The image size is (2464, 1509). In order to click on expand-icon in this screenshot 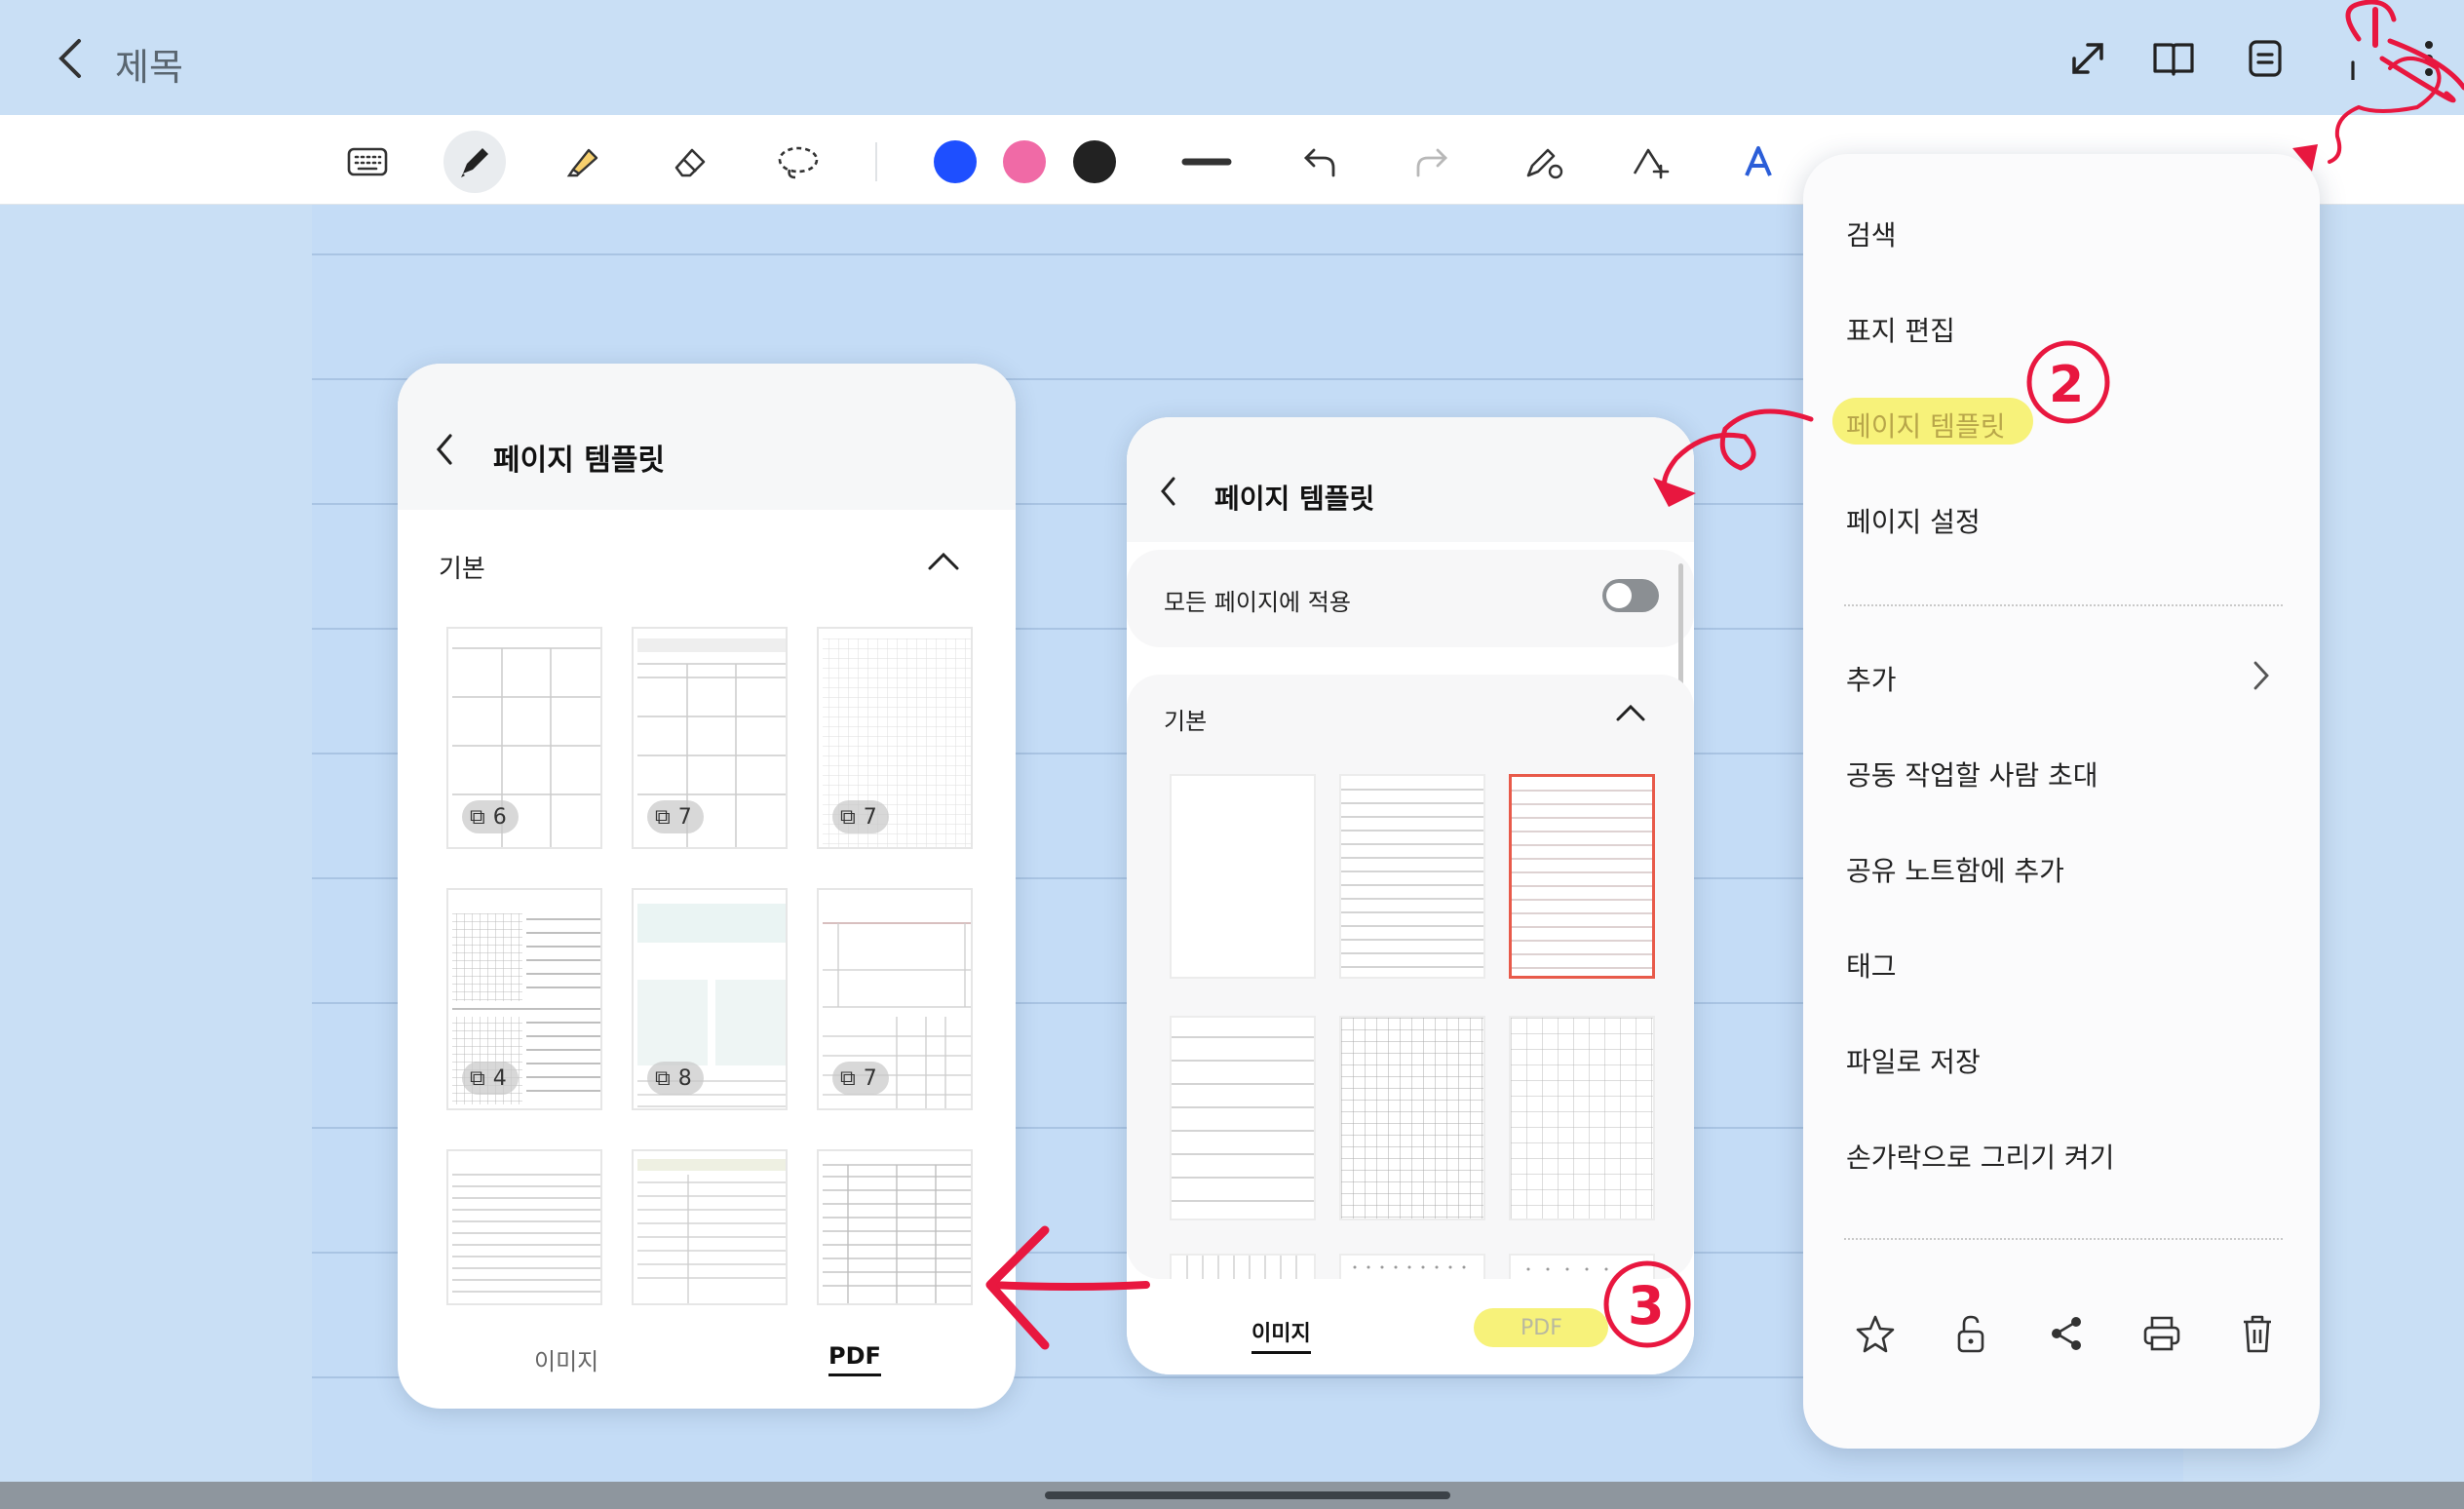, I will do `click(2087, 58)`.